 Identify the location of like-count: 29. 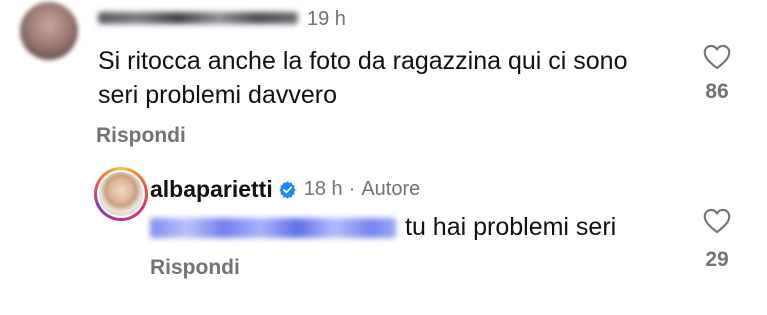
(717, 259).